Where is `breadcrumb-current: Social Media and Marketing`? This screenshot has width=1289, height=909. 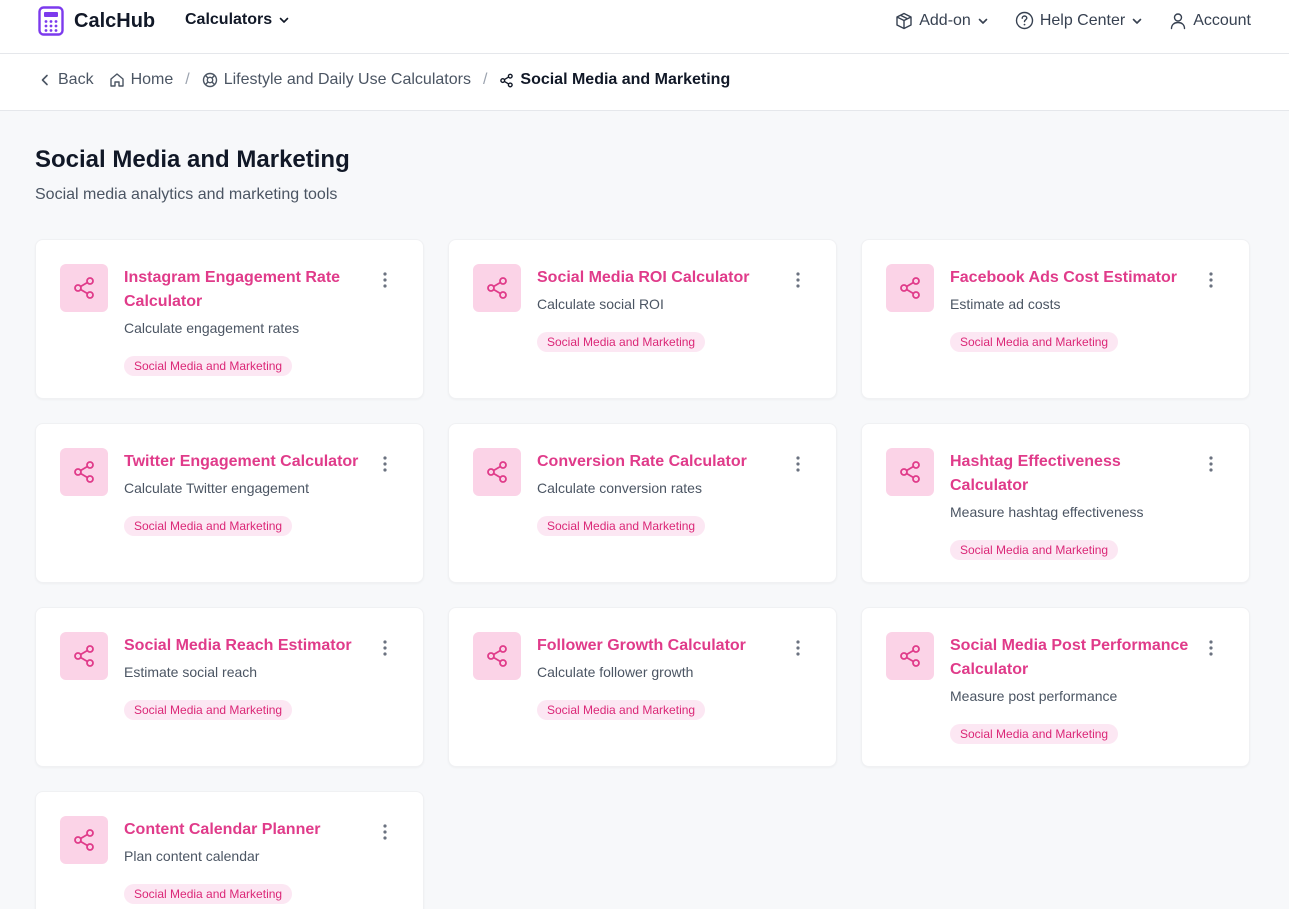
breadcrumb-current: Social Media and Marketing is located at coordinates (614, 80).